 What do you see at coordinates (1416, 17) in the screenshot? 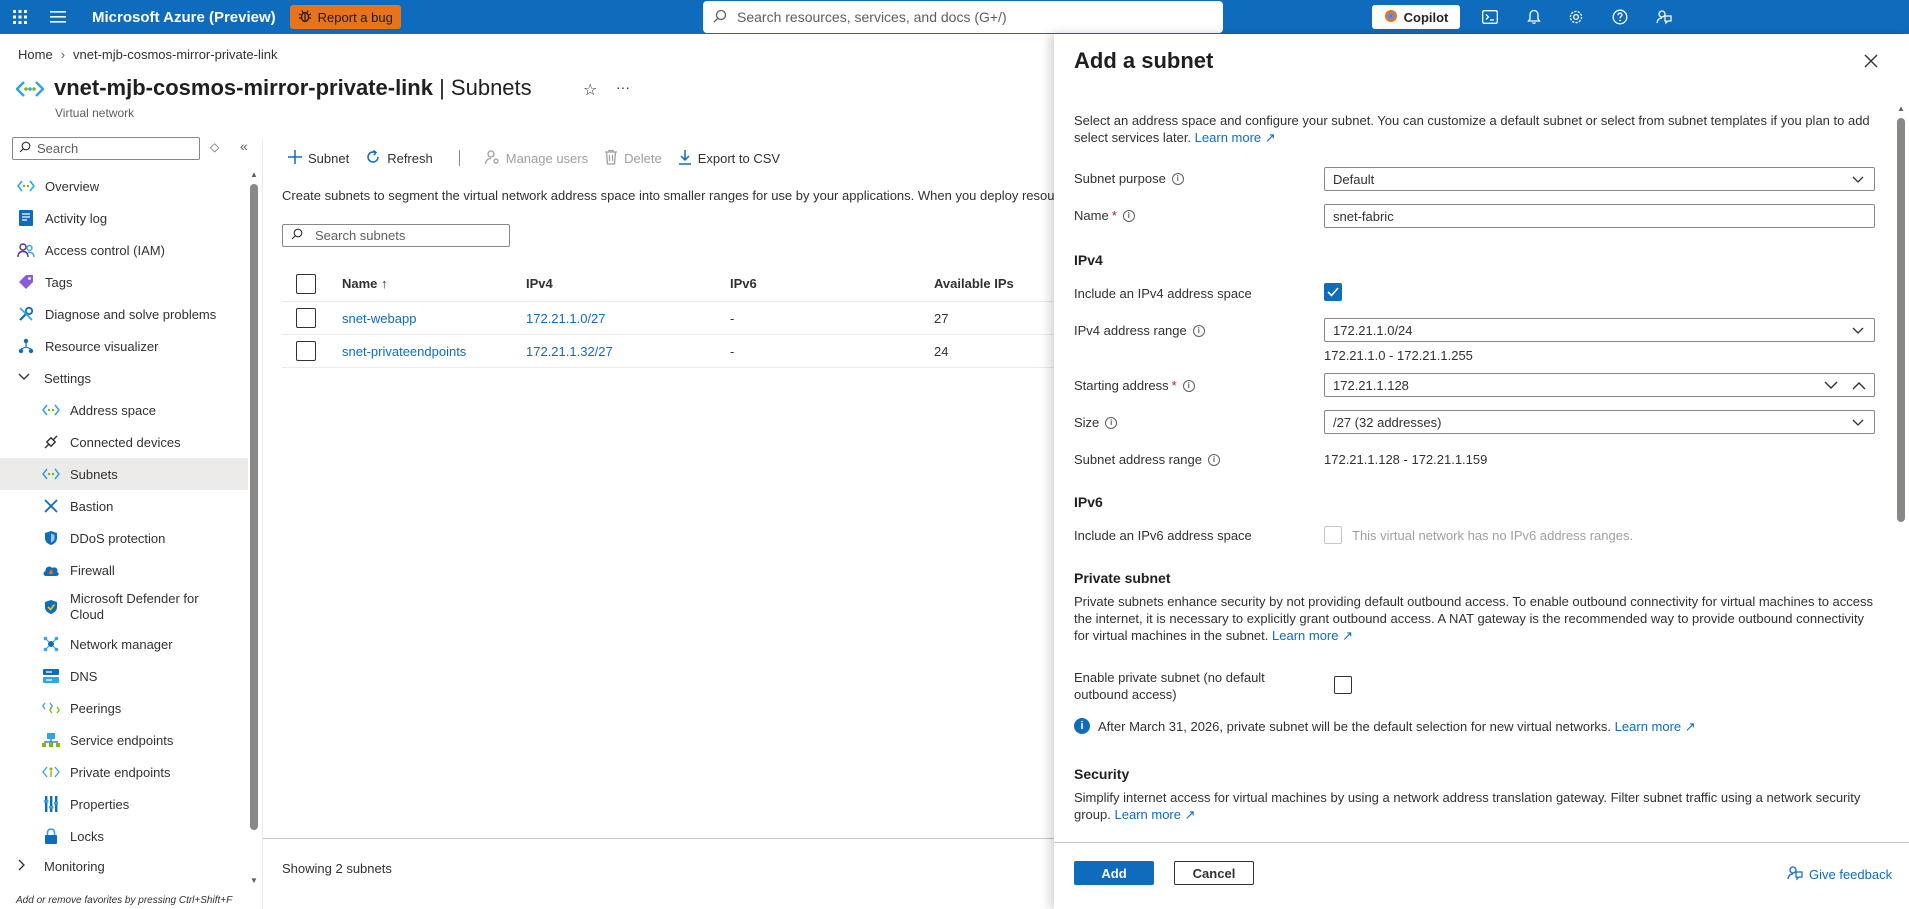
I see `copilot-button: Copilot` at bounding box center [1416, 17].